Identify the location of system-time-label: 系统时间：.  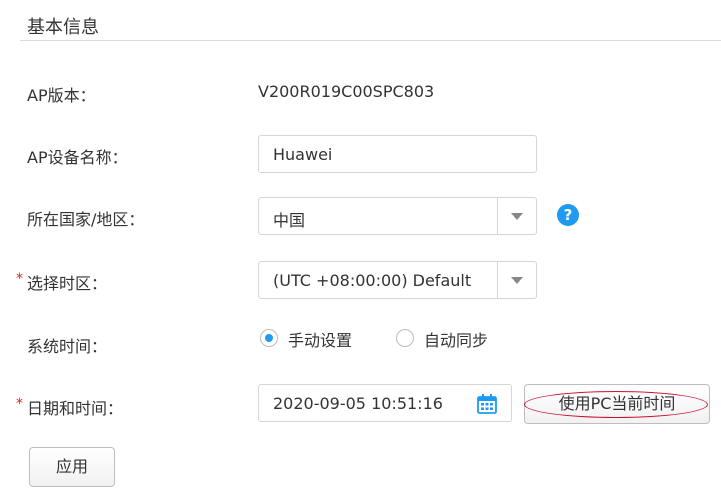
(67, 346).